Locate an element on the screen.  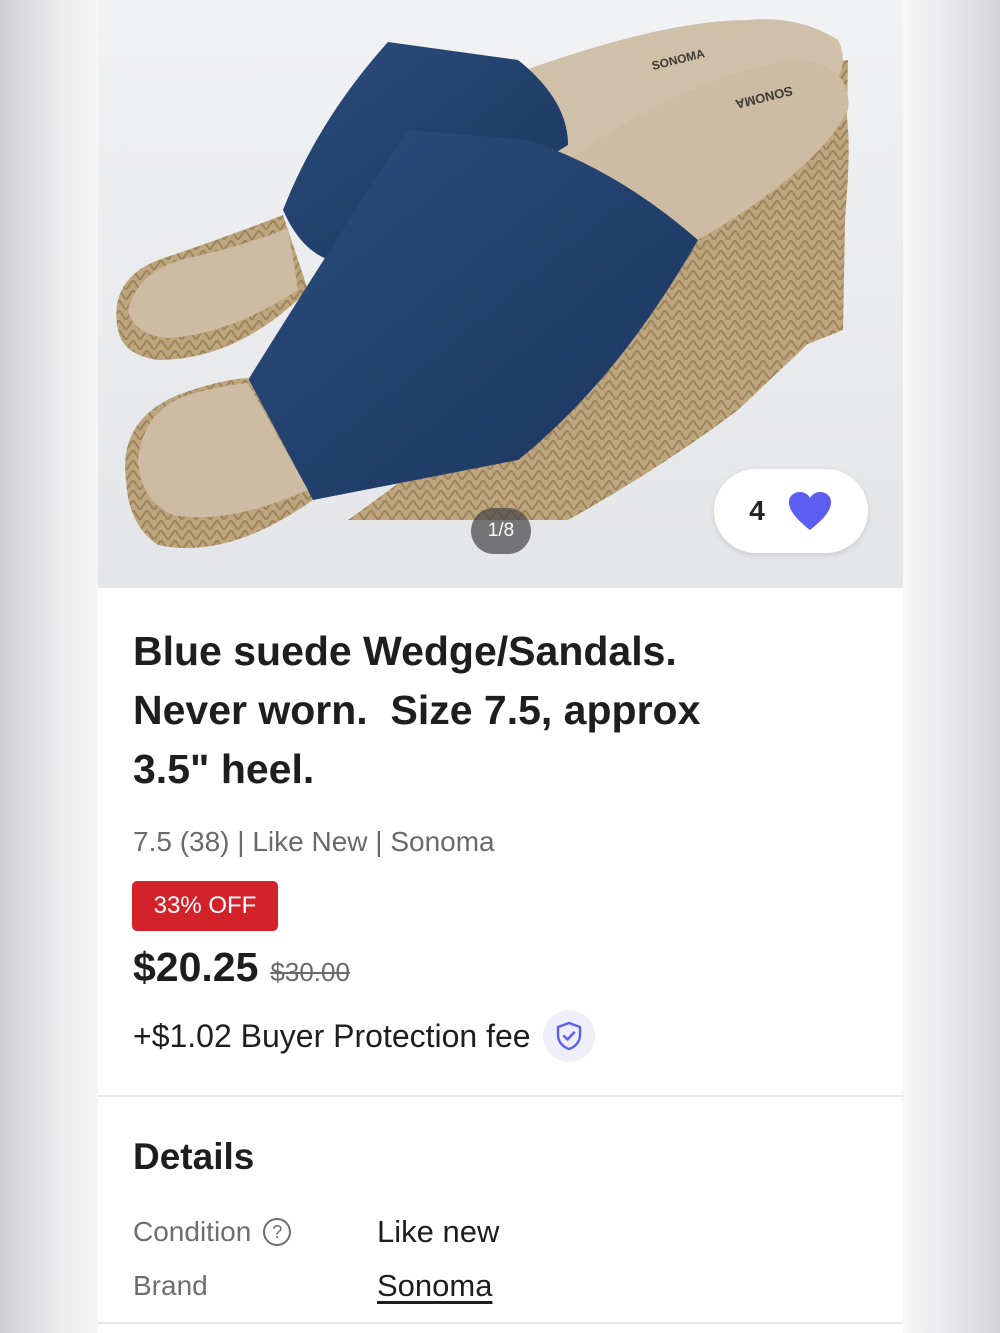
listing-meta: 7.5 (38) | Like New | Sonoma is located at coordinates (314, 841).